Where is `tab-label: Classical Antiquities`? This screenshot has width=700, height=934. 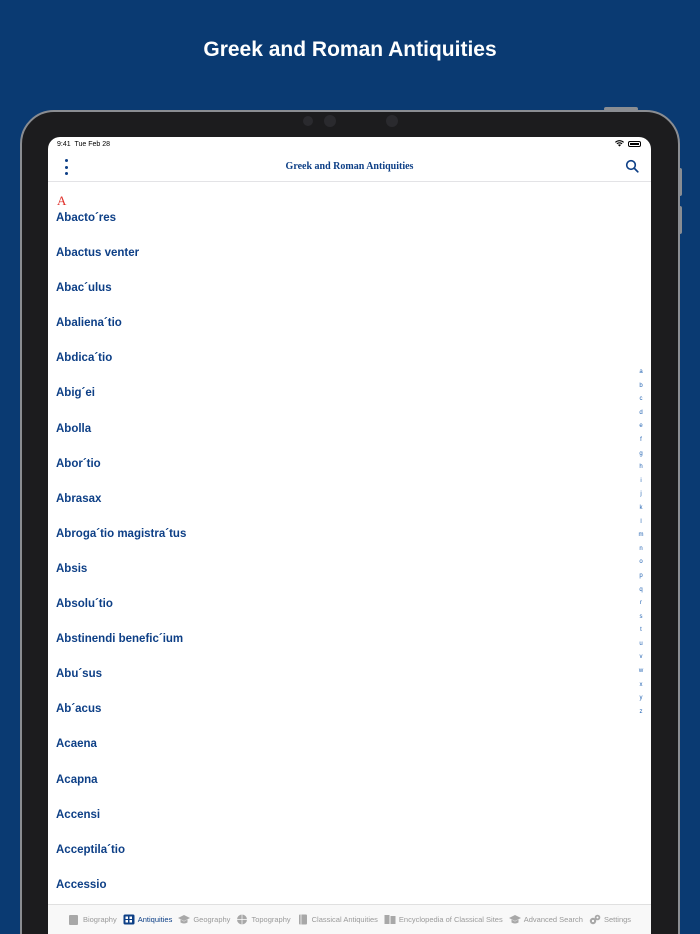 tab-label: Classical Antiquities is located at coordinates (344, 919).